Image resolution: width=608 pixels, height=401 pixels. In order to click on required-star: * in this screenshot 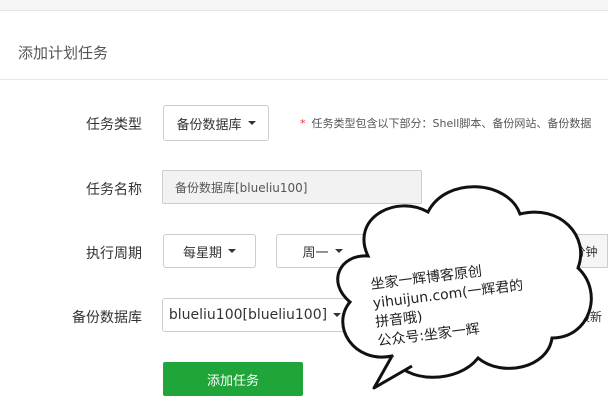, I will do `click(303, 123)`.